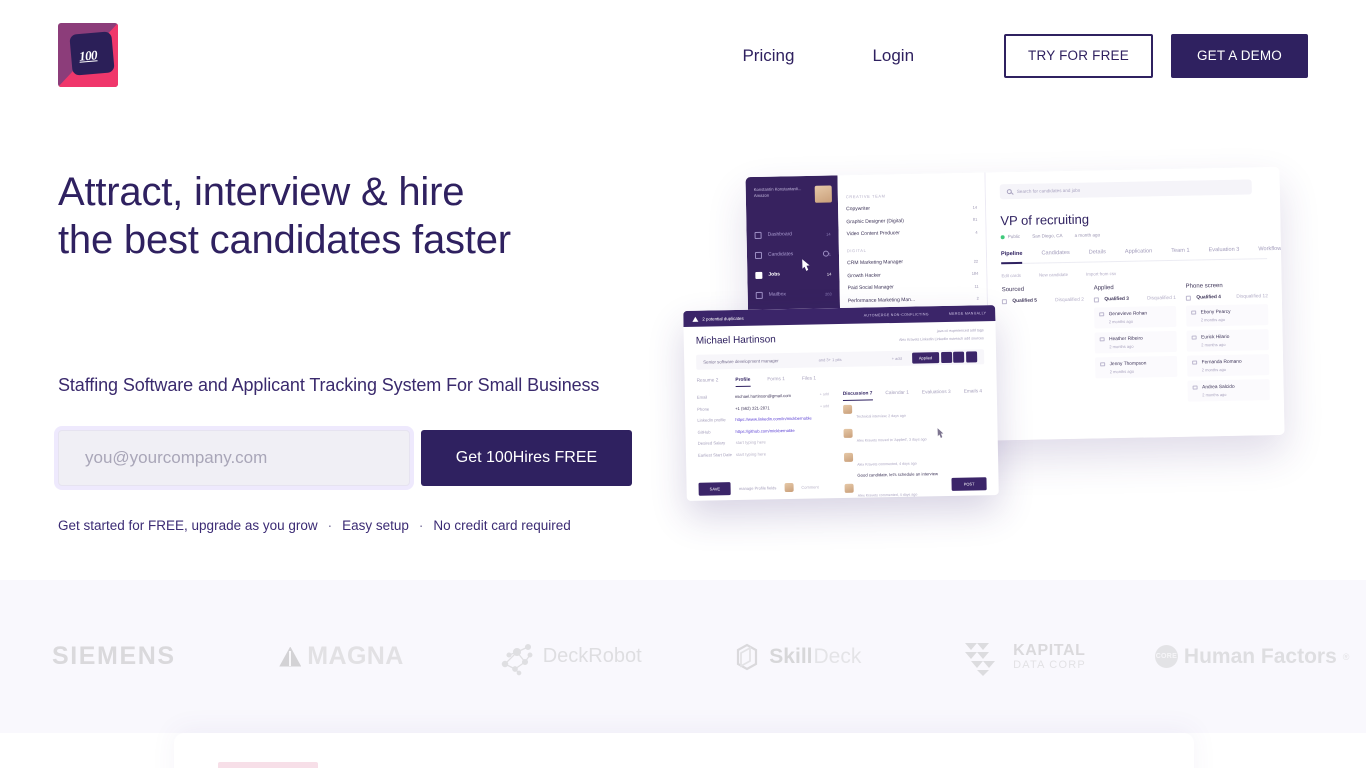 Image resolution: width=1366 pixels, height=768 pixels. What do you see at coordinates (809, 378) in the screenshot?
I see `tab-files: Files 1` at bounding box center [809, 378].